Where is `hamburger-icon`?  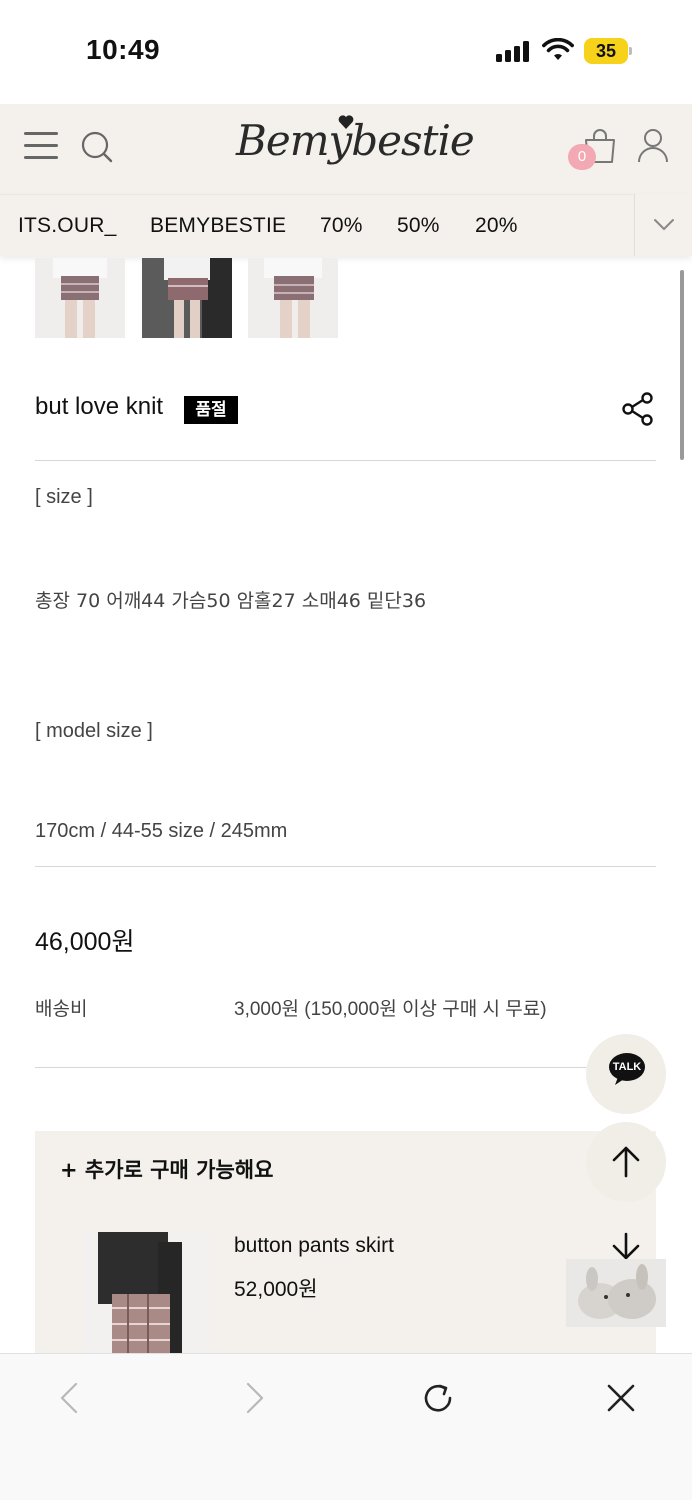
hamburger-icon is located at coordinates (41, 145).